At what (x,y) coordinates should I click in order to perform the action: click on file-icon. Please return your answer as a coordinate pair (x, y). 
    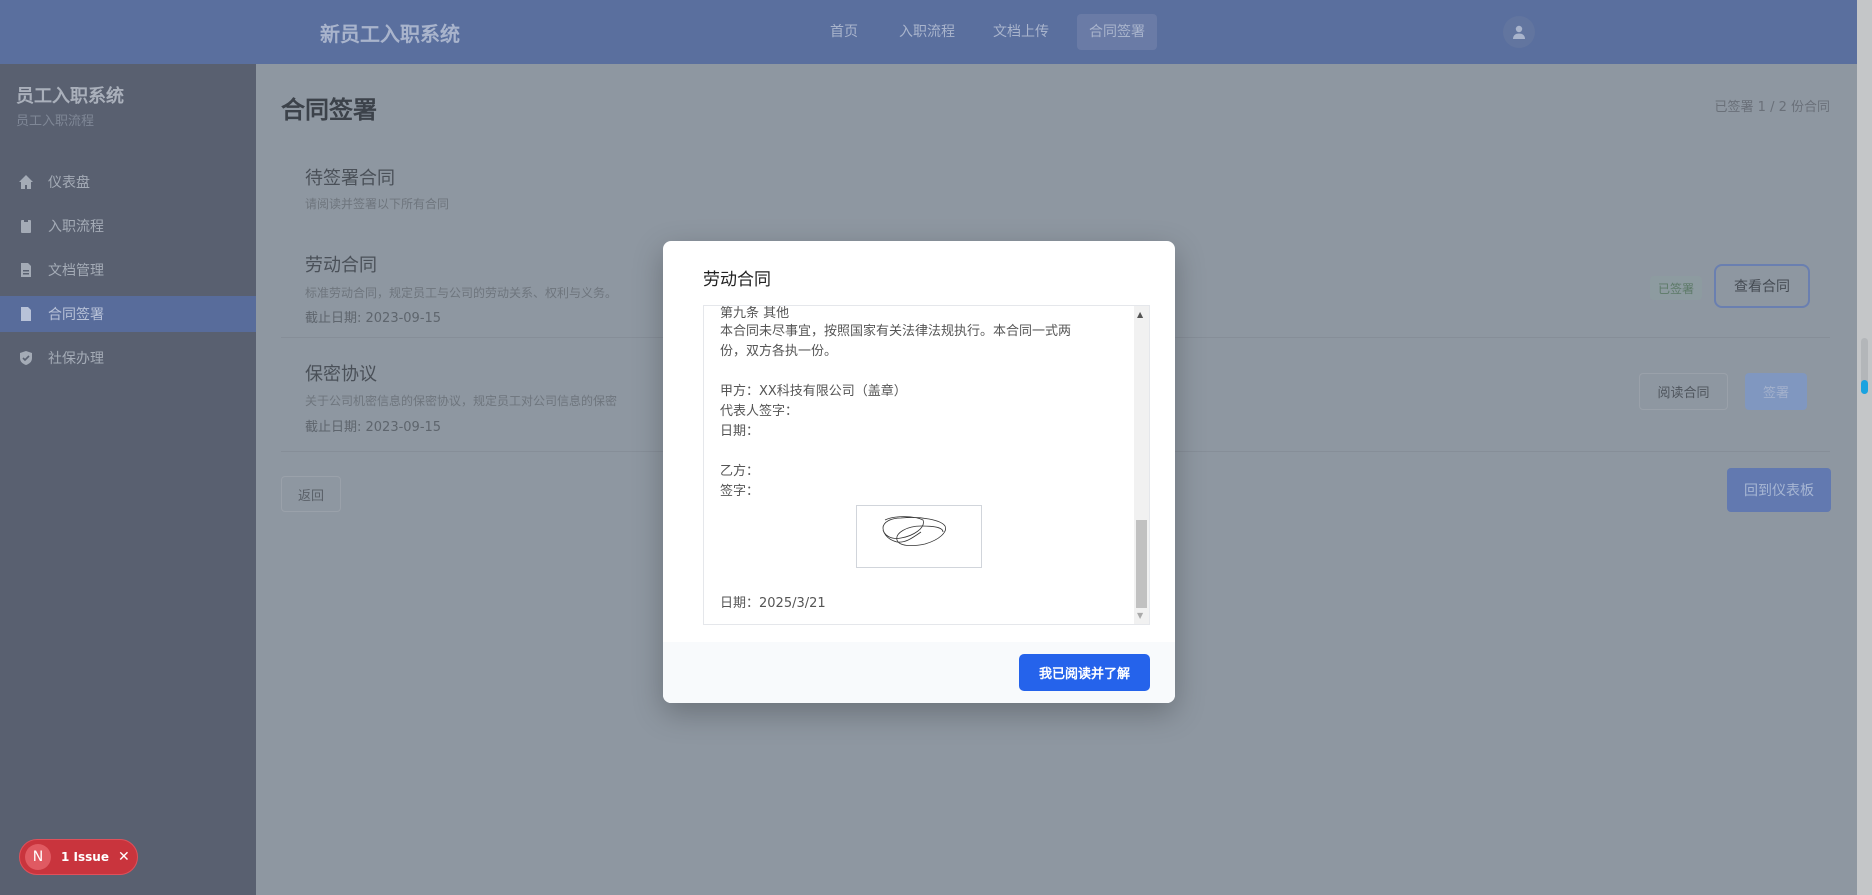
    Looking at the image, I should click on (26, 314).